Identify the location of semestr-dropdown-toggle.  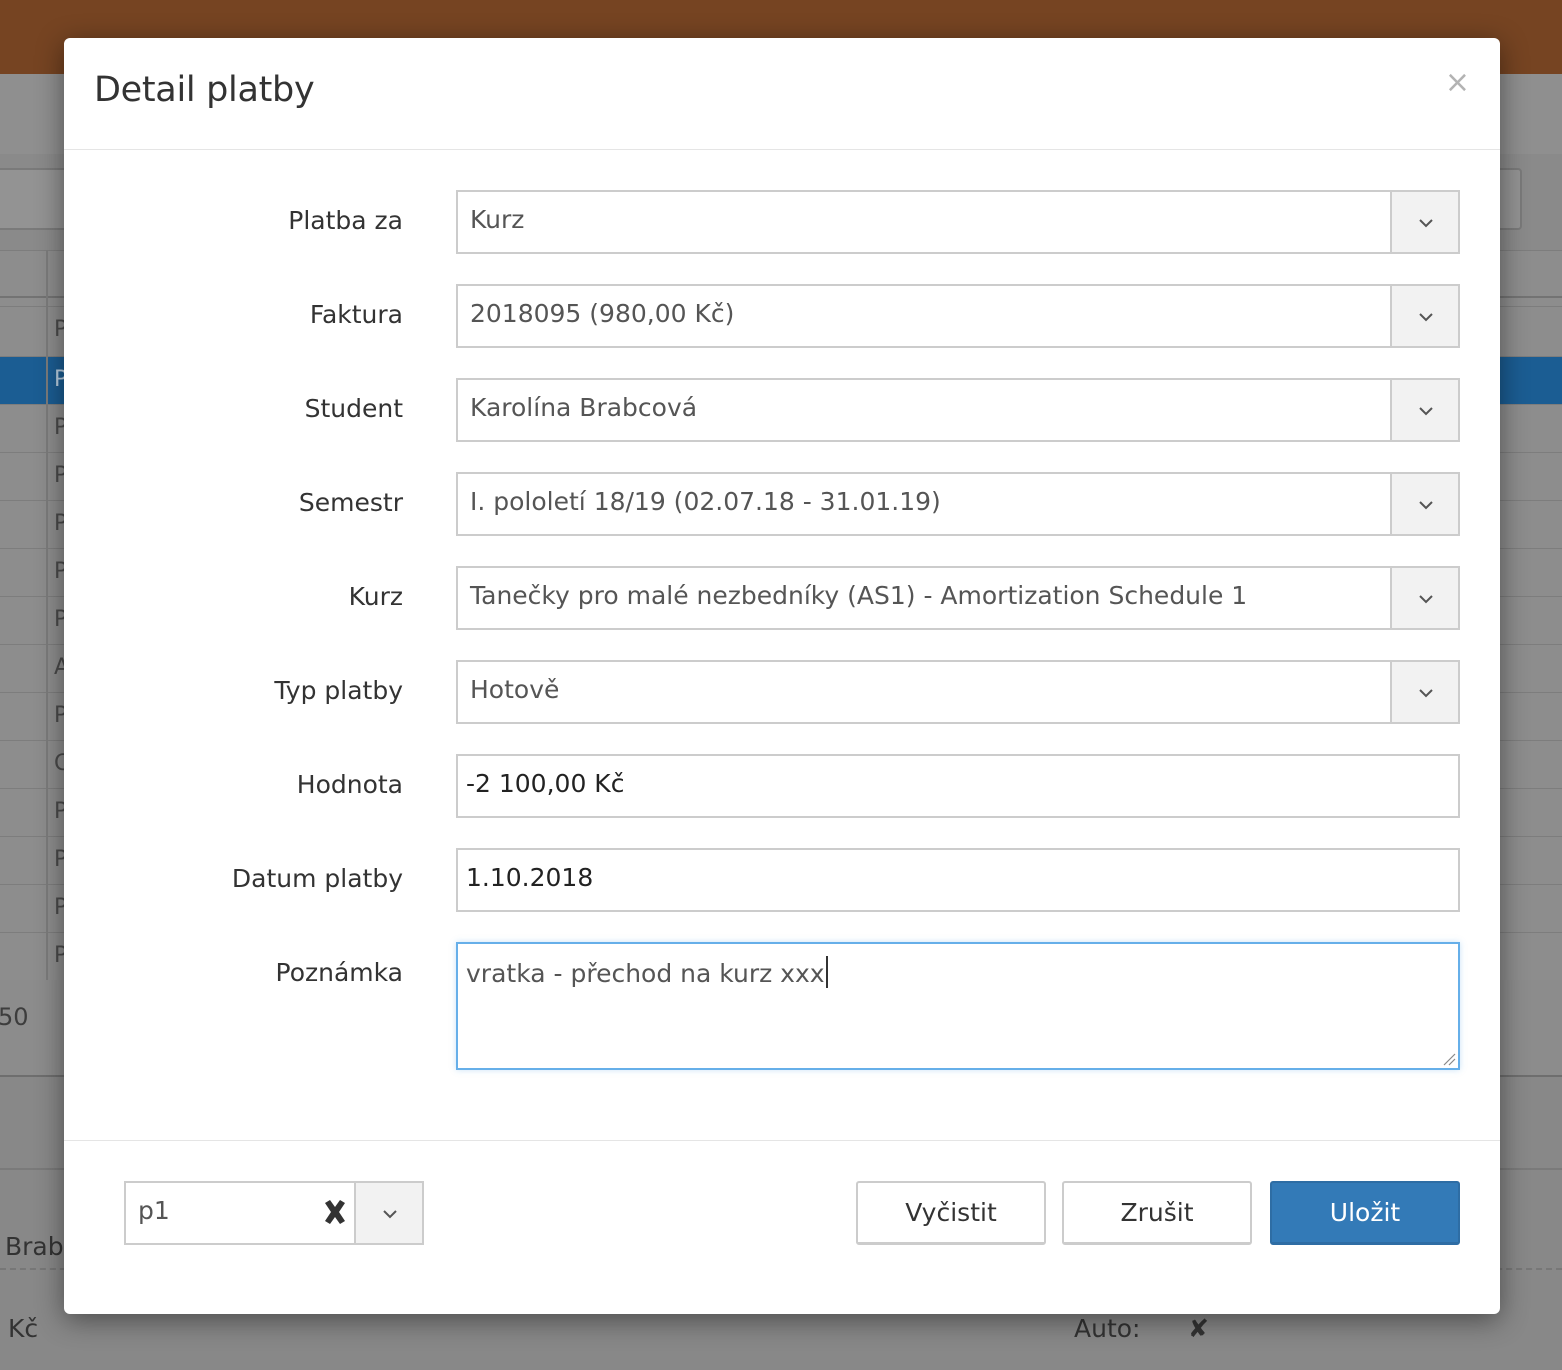
(1424, 504).